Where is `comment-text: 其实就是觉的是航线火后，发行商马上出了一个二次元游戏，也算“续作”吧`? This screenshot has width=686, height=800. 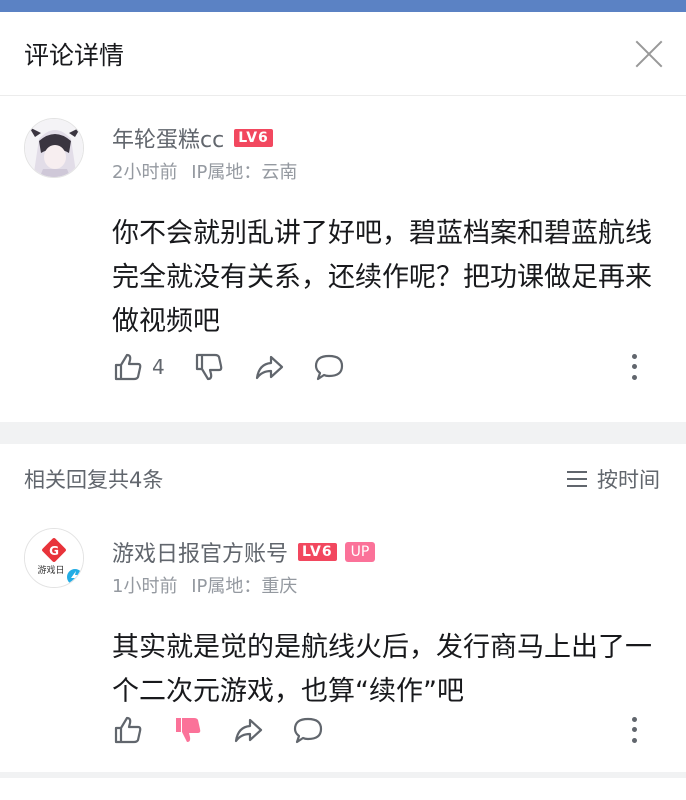
comment-text: 其实就是觉的是航线火后，发行商马上出了一个二次元游戏，也算“续作”吧 is located at coordinates (382, 669).